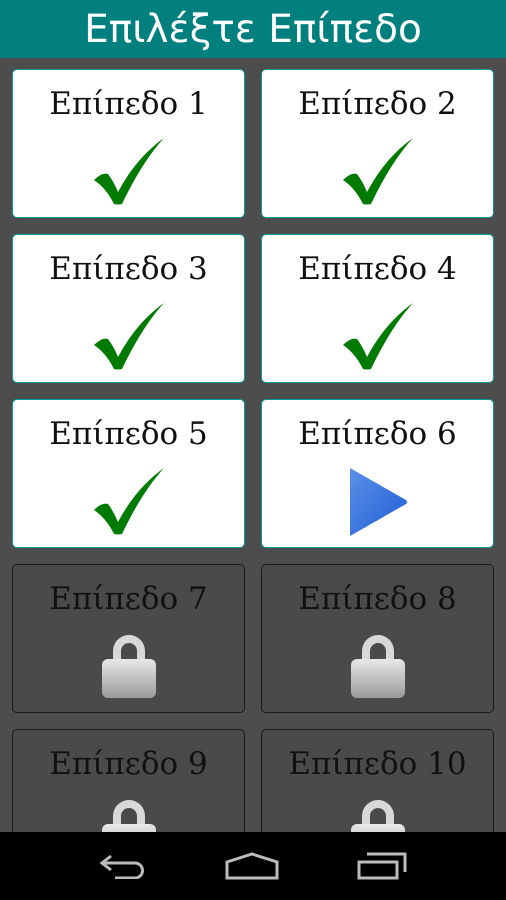  I want to click on level-card: Επίπεδο 5, so click(128, 473).